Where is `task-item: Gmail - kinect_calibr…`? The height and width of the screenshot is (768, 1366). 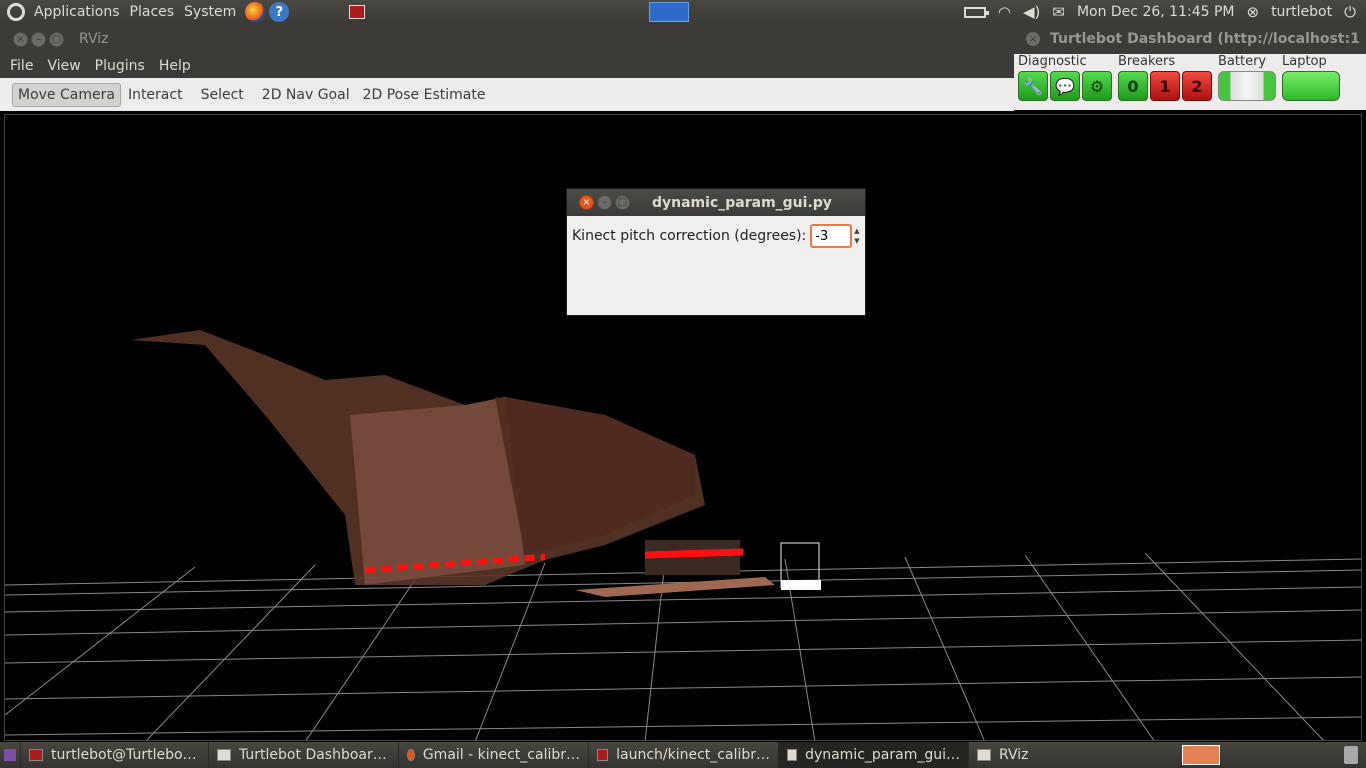
task-item: Gmail - kinect_calibr… is located at coordinates (493, 755).